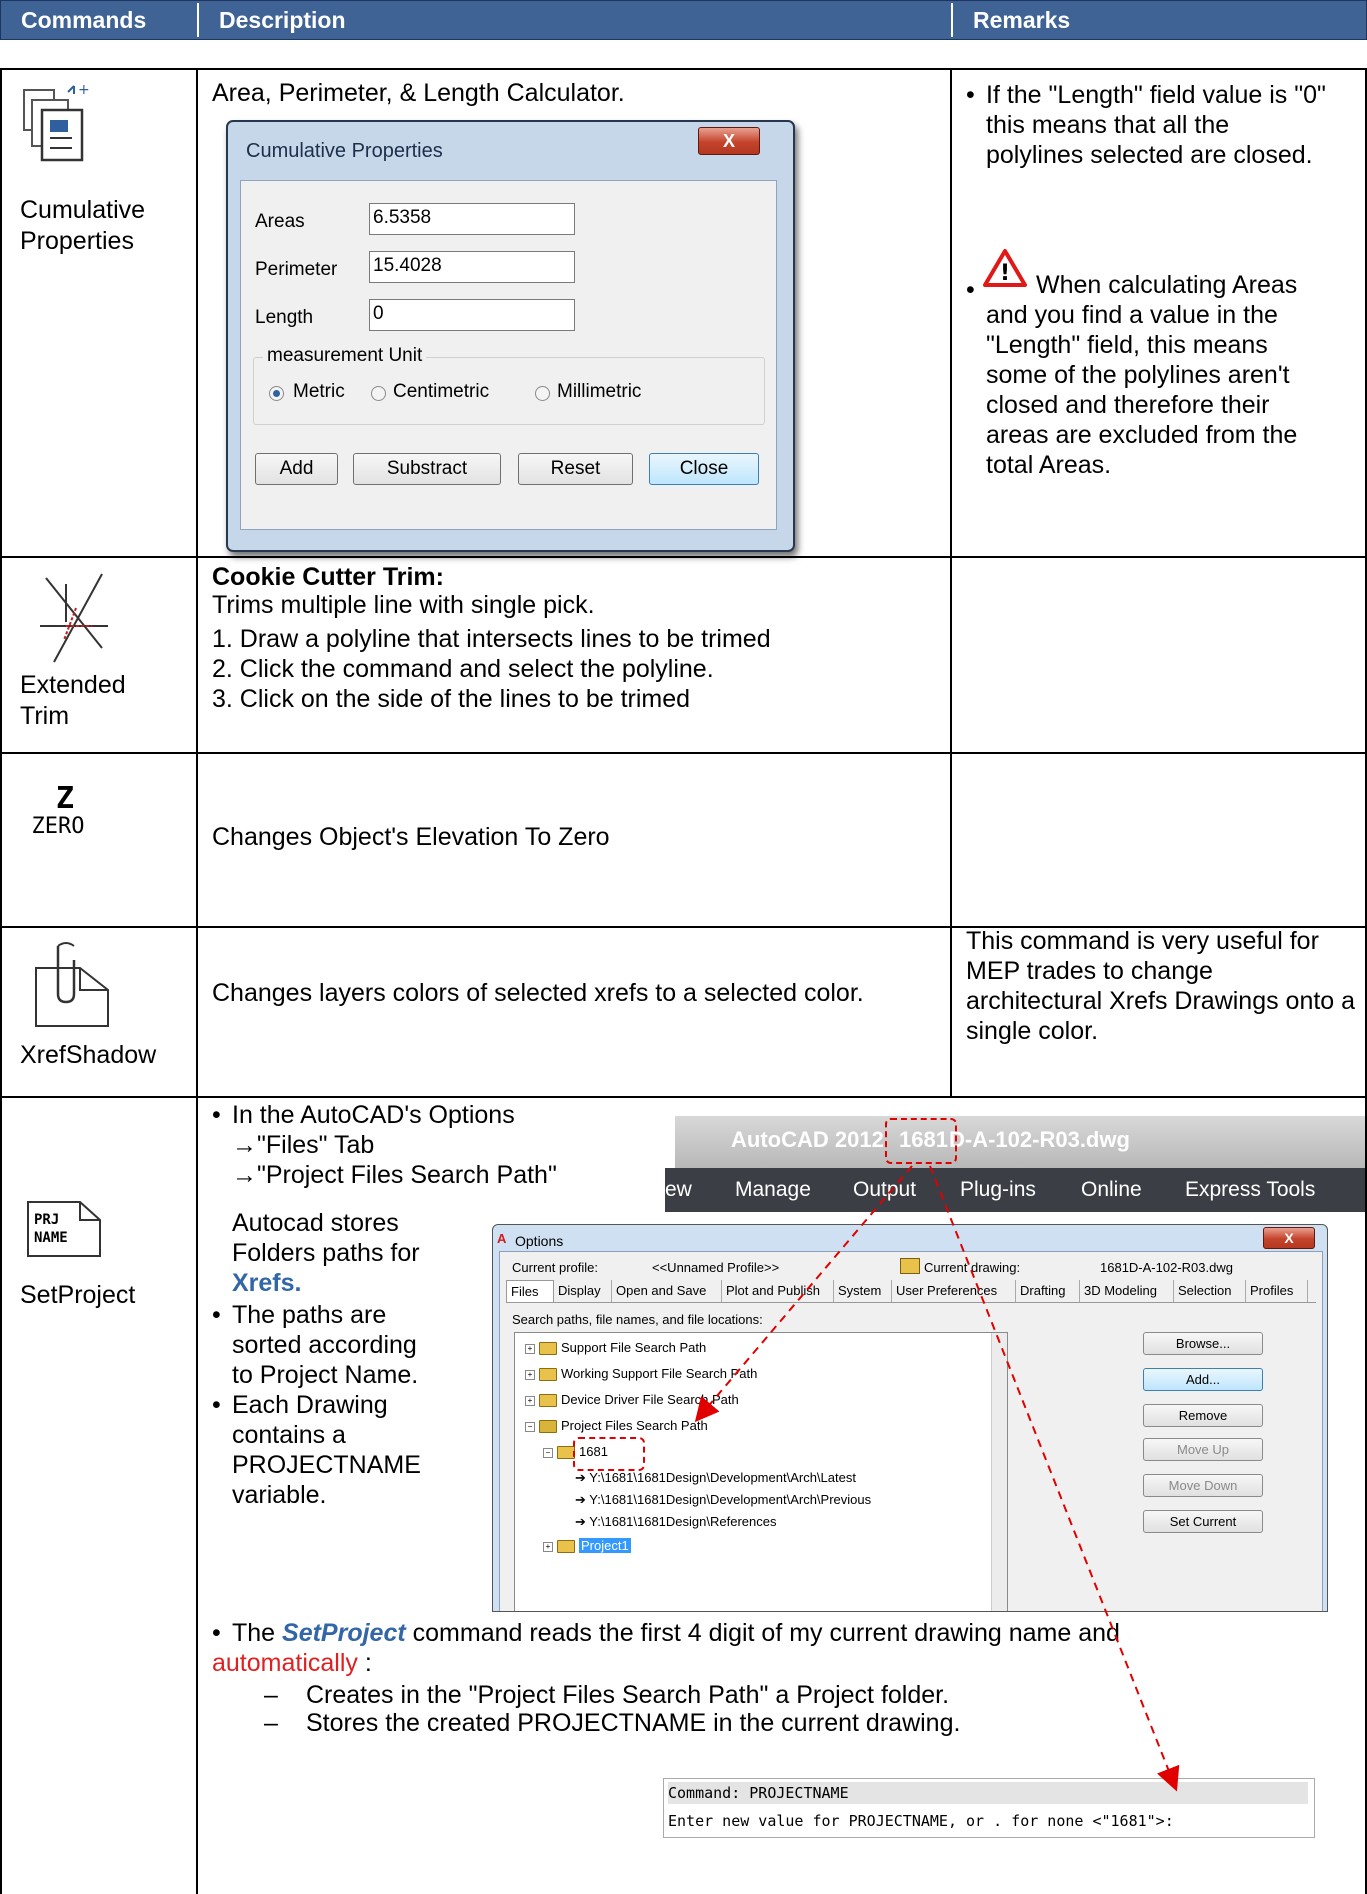 The width and height of the screenshot is (1367, 1894). What do you see at coordinates (729, 141) in the screenshot?
I see `close-icon: X` at bounding box center [729, 141].